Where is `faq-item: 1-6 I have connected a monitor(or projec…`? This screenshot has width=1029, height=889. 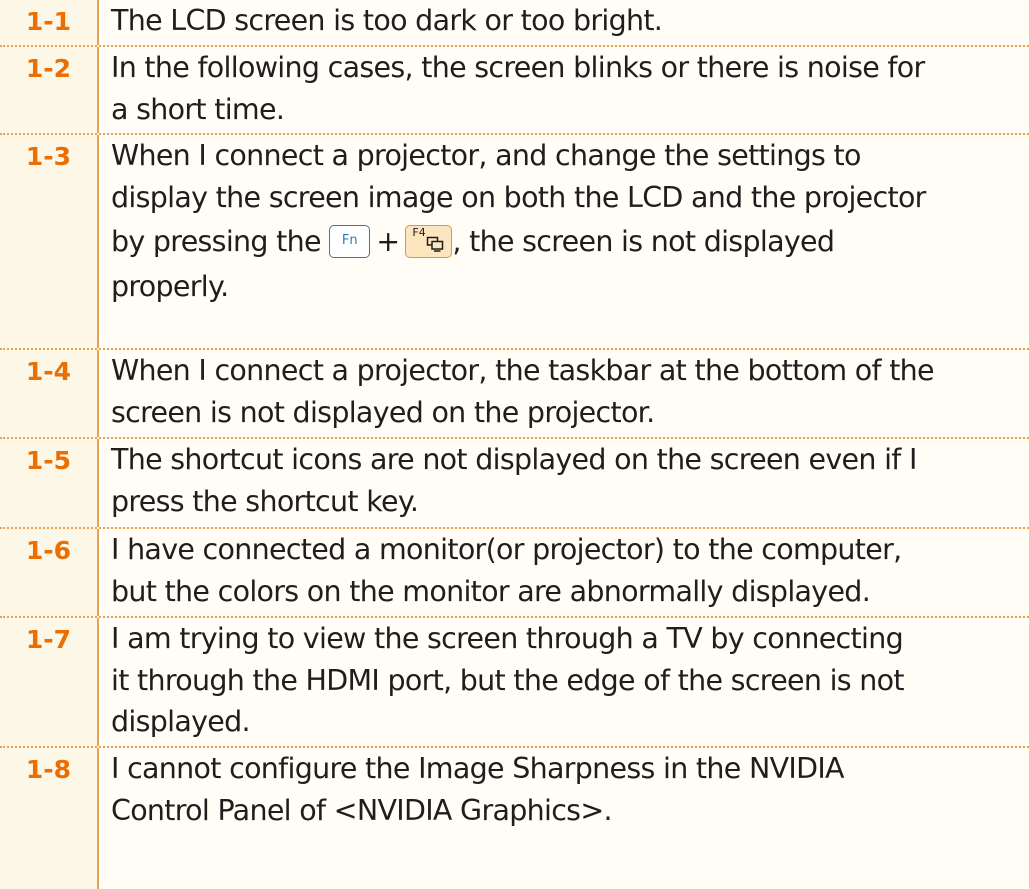
faq-item: 1-6 I have connected a monitor(or projec… is located at coordinates (514, 573).